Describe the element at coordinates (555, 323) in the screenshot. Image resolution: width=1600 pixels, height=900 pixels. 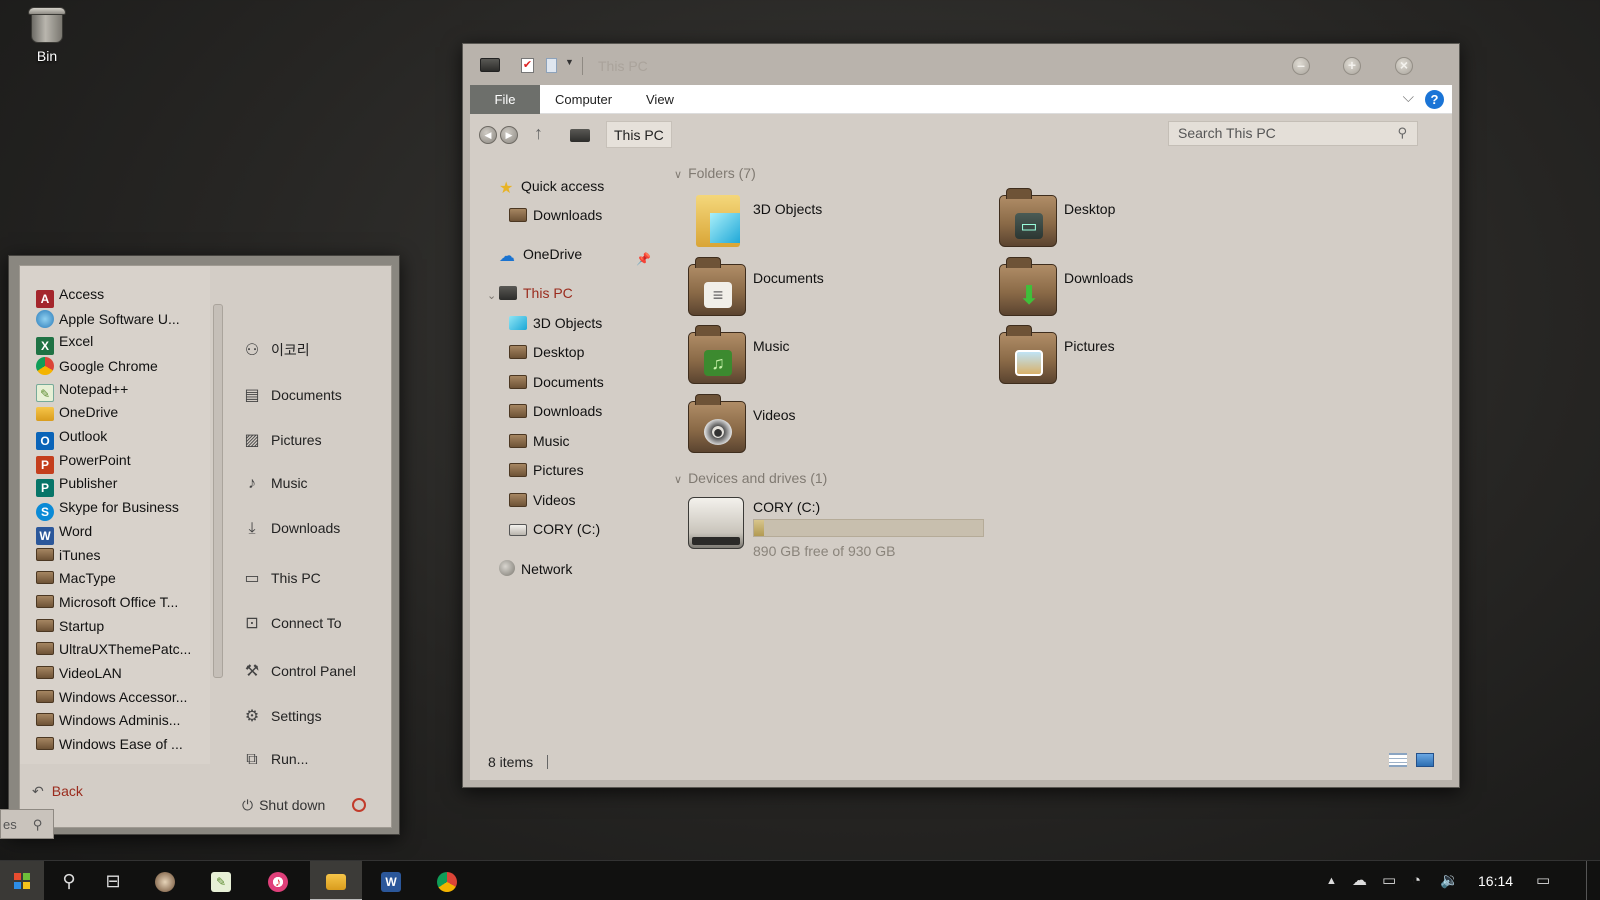
I see `nav-3d-objects: 3D Objects` at that location.